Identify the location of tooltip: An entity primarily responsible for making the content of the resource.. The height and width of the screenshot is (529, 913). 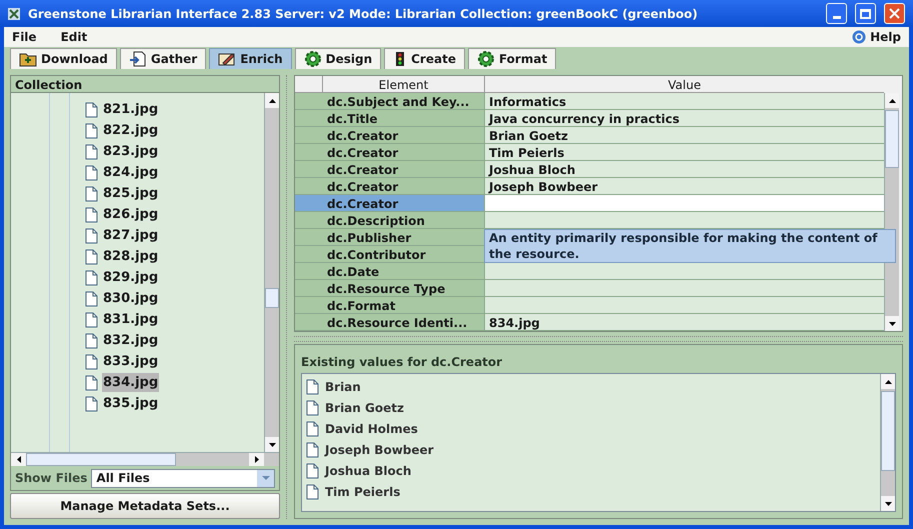
(690, 246).